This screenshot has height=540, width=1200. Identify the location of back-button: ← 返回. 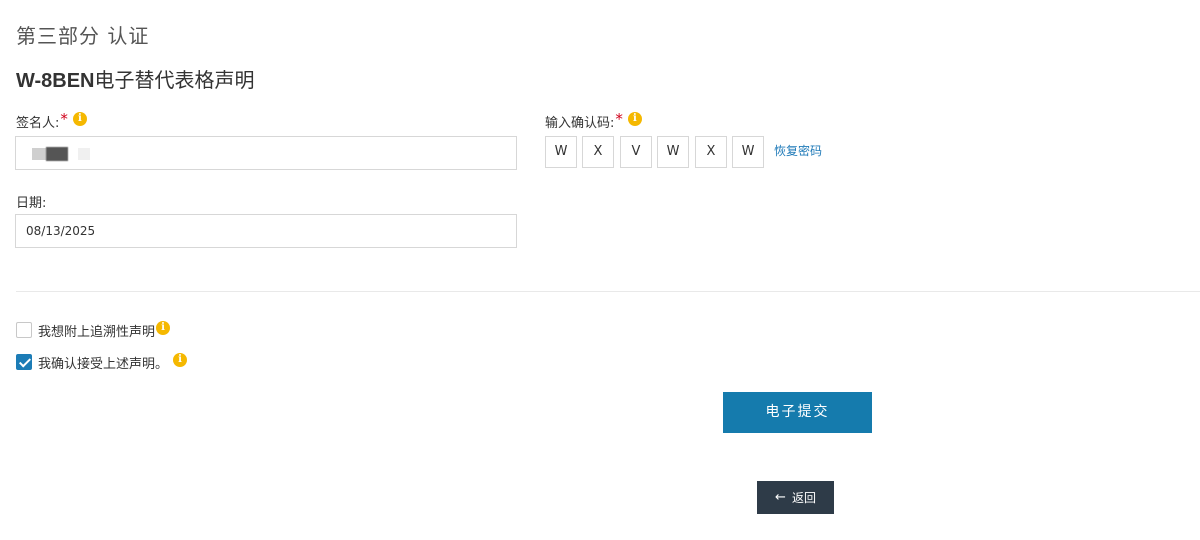
(795, 497).